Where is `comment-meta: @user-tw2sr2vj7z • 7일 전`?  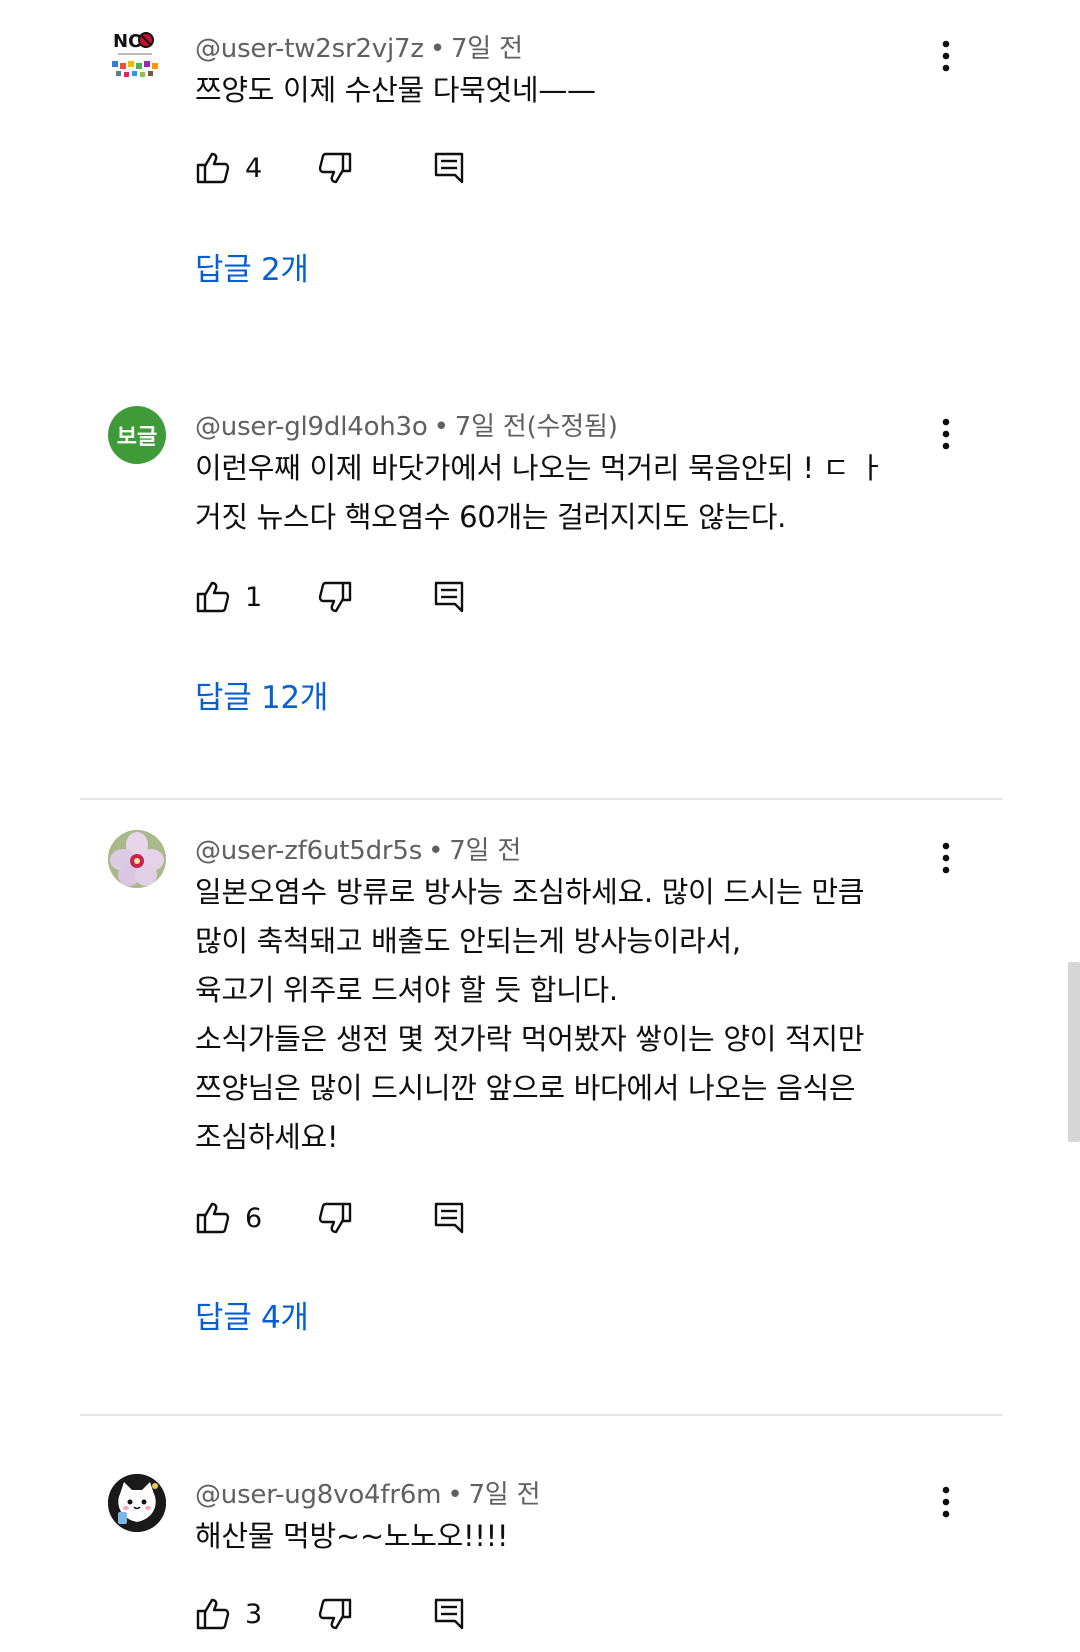
comment-meta: @user-tw2sr2vj7z • 7일 전 is located at coordinates (359, 46).